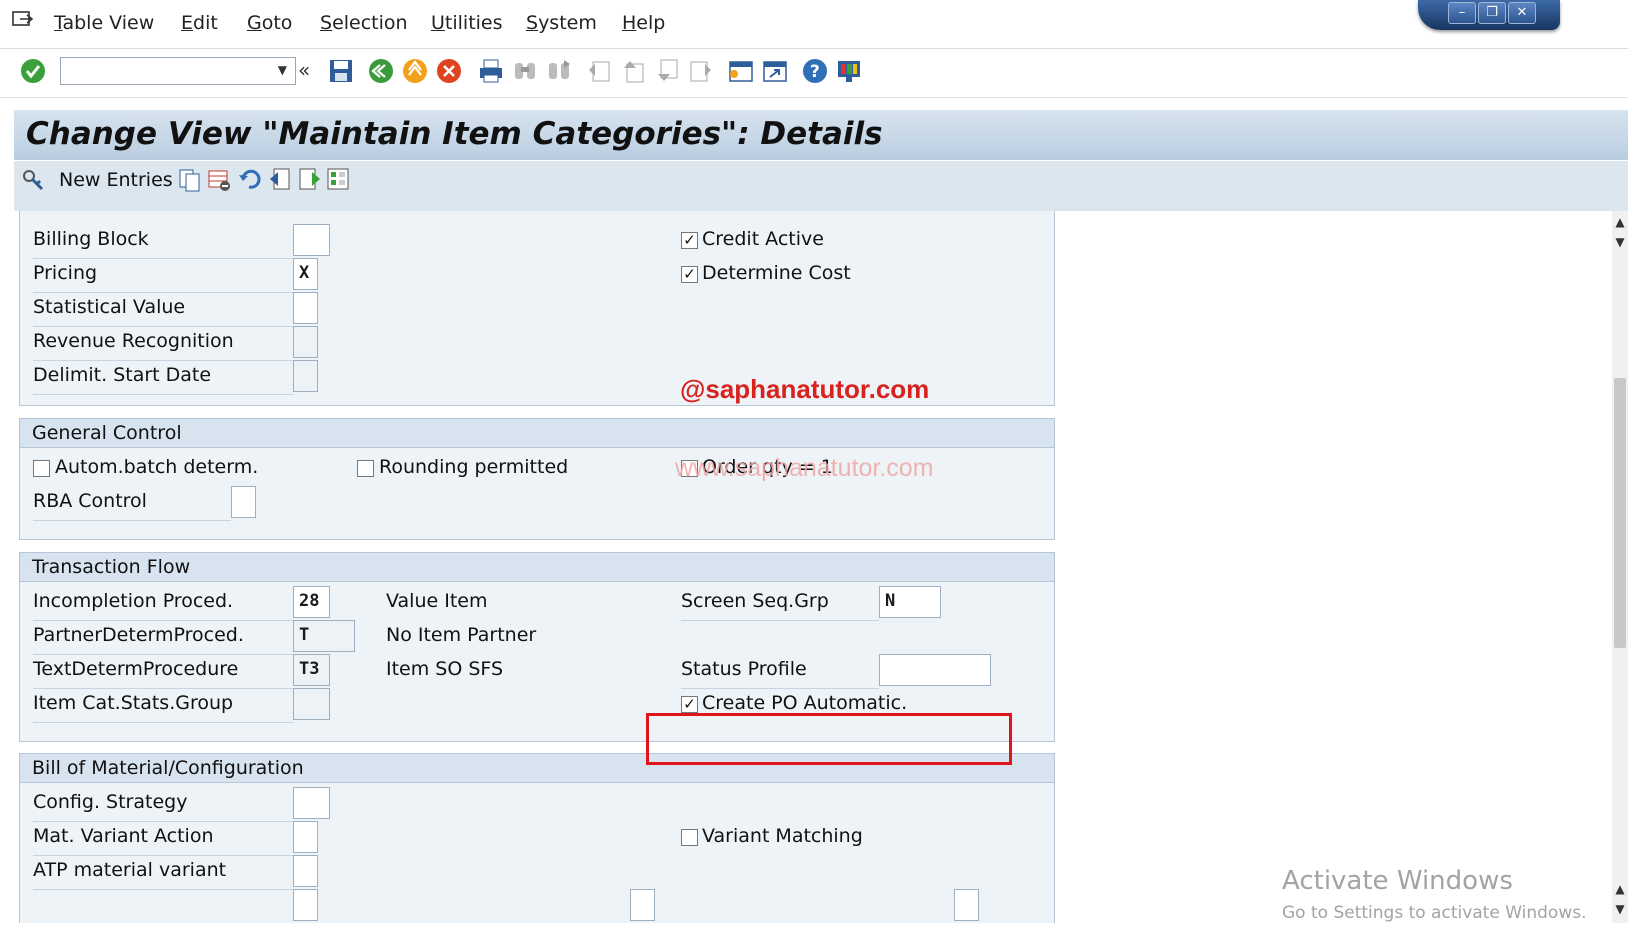 The width and height of the screenshot is (1628, 946). Describe the element at coordinates (157, 467) in the screenshot. I see `checkbox-label: Autom.batch determ.` at that location.